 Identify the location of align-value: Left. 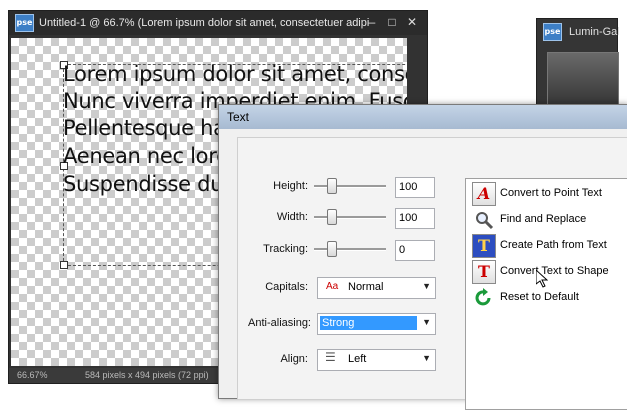
(357, 359).